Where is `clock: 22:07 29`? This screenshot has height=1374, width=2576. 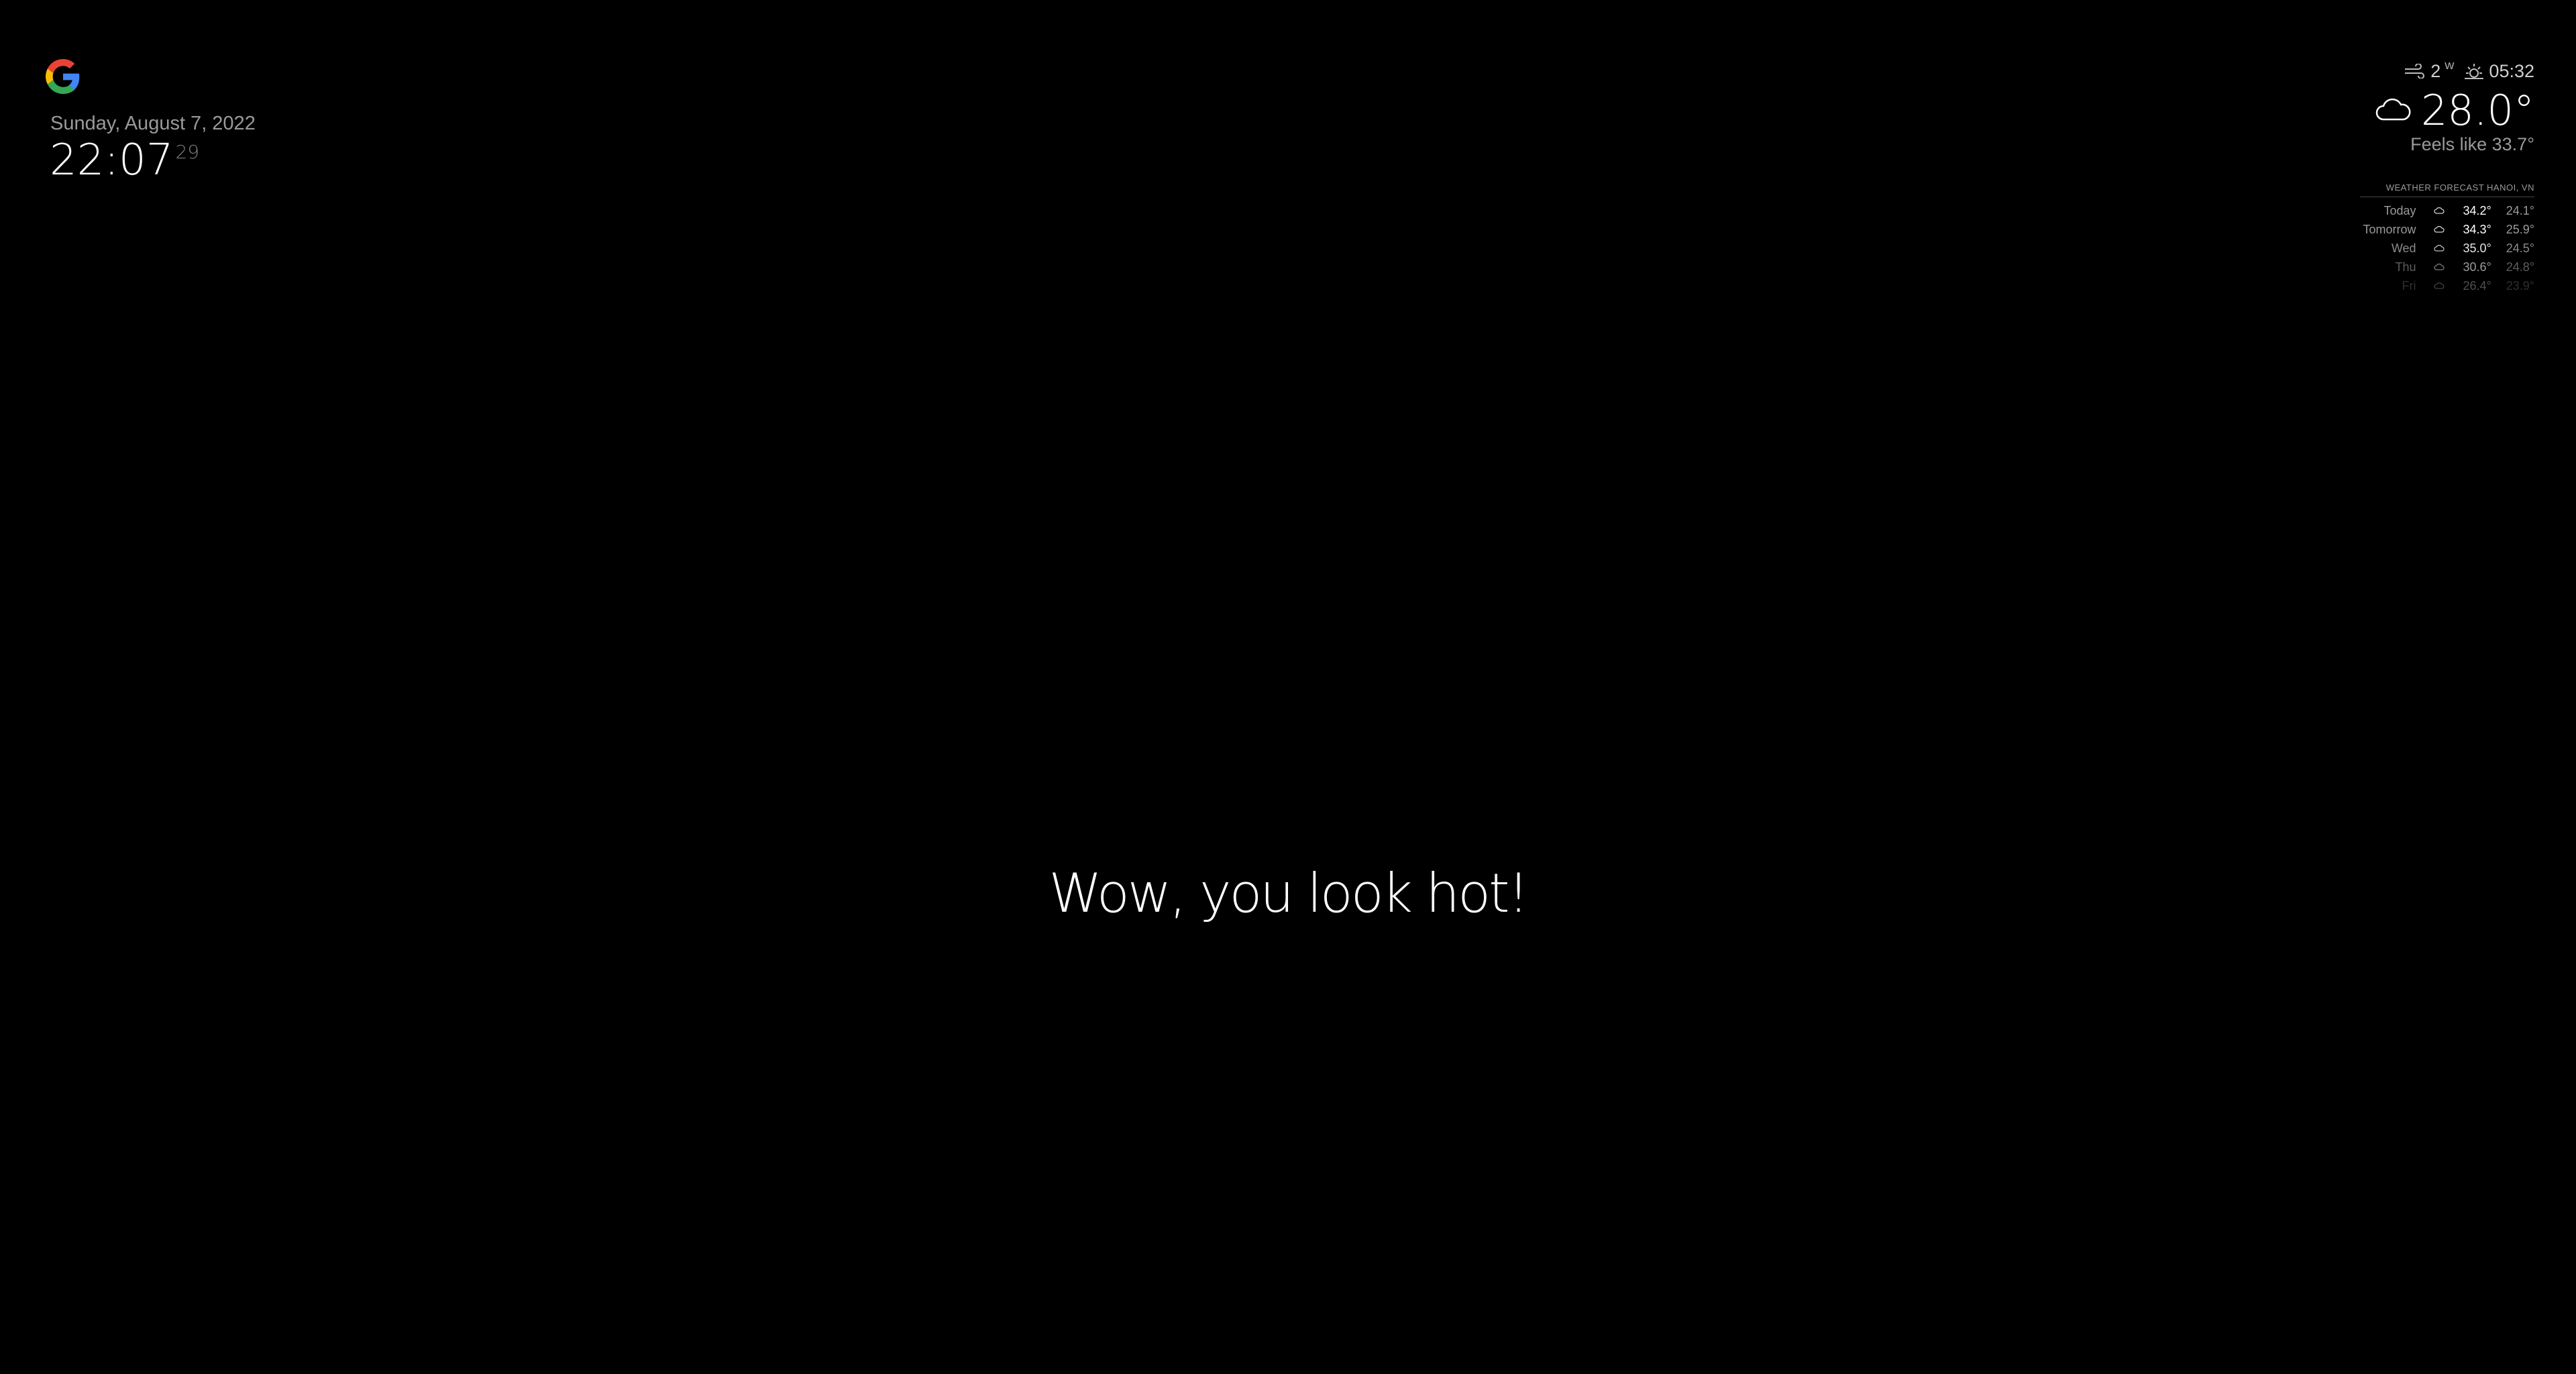
clock: 22:07 29 is located at coordinates (124, 160).